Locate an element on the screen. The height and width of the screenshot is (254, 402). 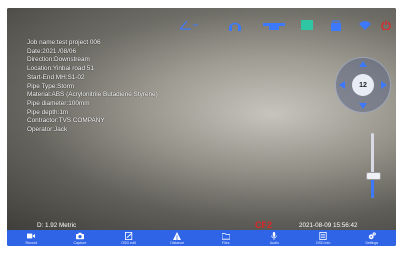
microphone-icon is located at coordinates (274, 235).